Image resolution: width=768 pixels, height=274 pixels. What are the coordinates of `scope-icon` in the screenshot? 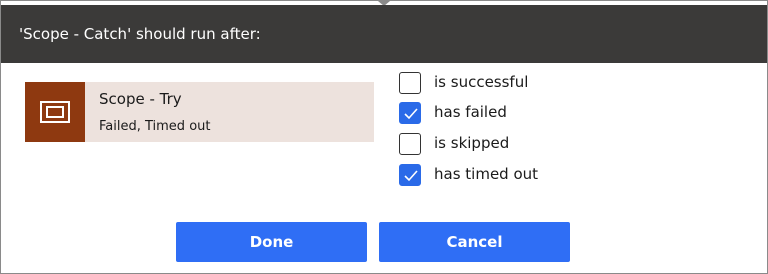 It's located at (55, 112).